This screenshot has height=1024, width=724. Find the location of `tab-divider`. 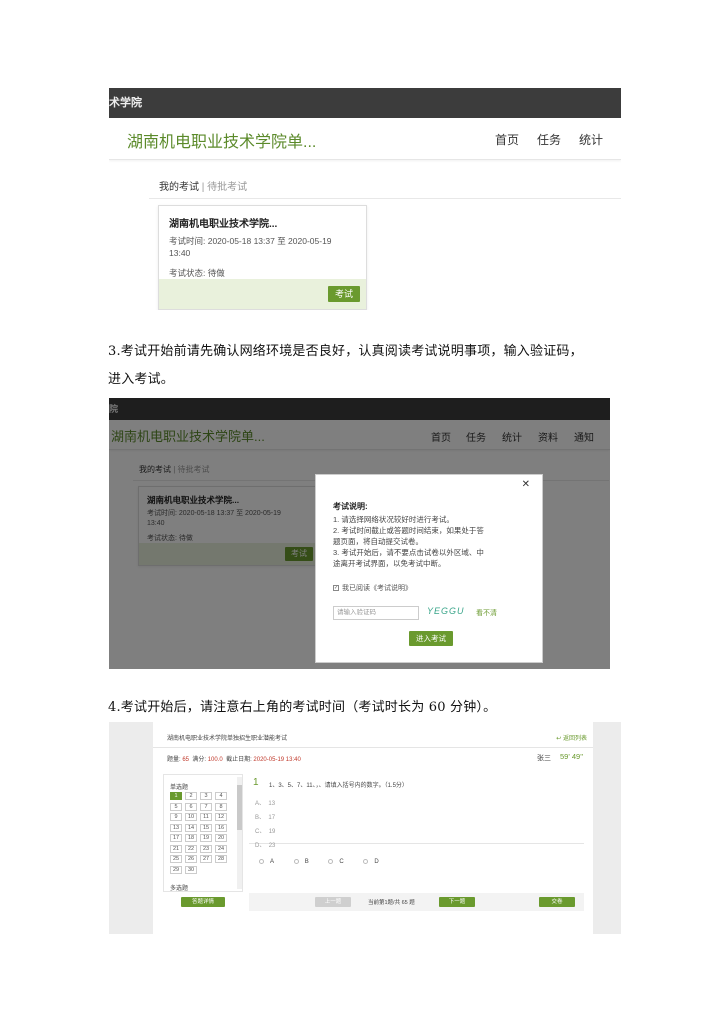

tab-divider is located at coordinates (385, 198).